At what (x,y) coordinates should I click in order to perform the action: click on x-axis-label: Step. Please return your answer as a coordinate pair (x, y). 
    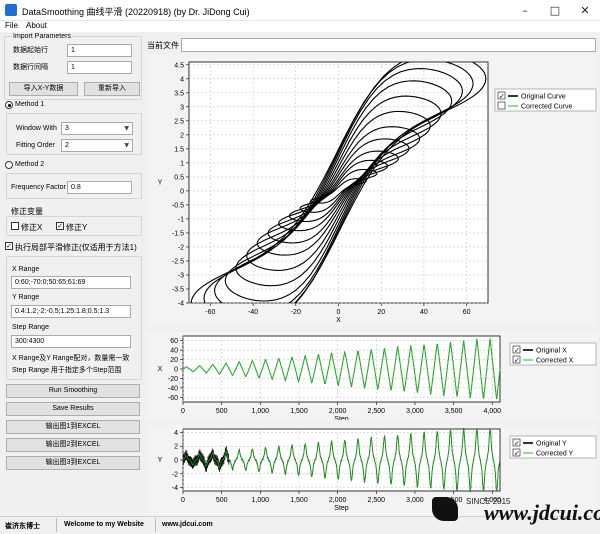
    Looking at the image, I should click on (341, 418).